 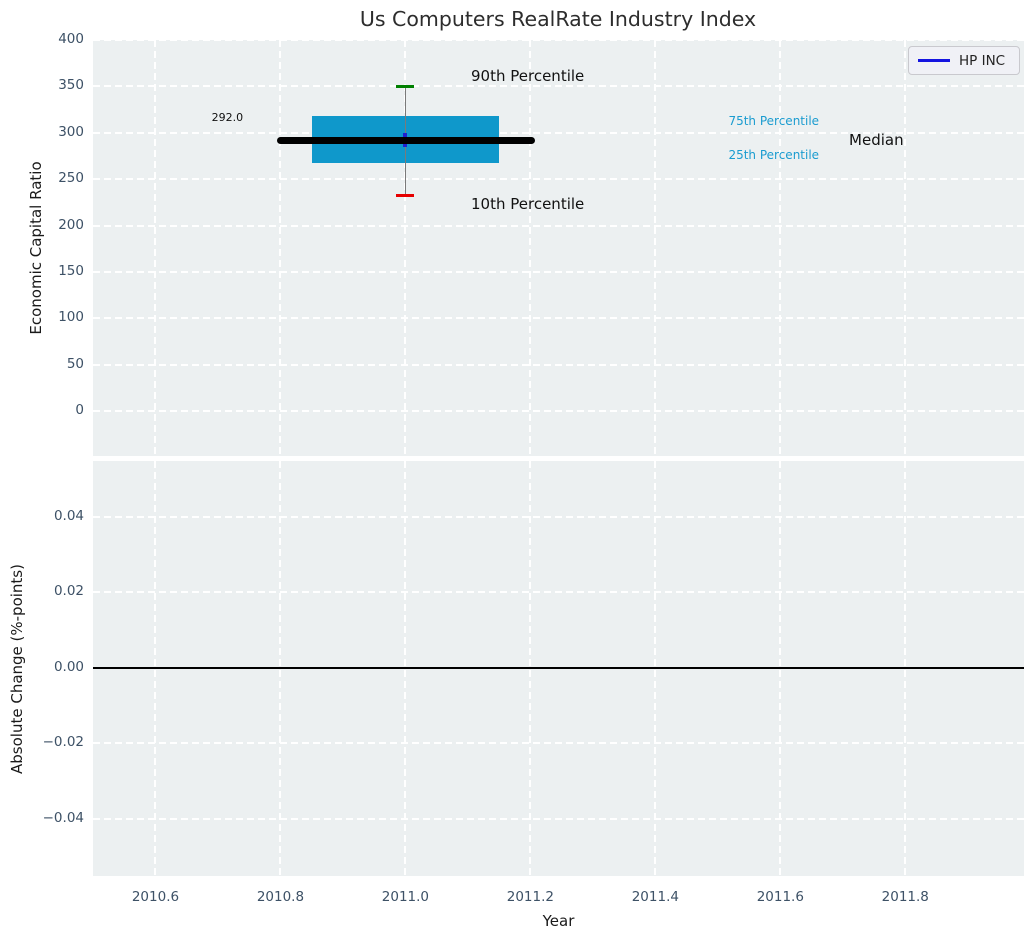 What do you see at coordinates (655, 897) in the screenshot?
I see `x-tick-label: 2011.4` at bounding box center [655, 897].